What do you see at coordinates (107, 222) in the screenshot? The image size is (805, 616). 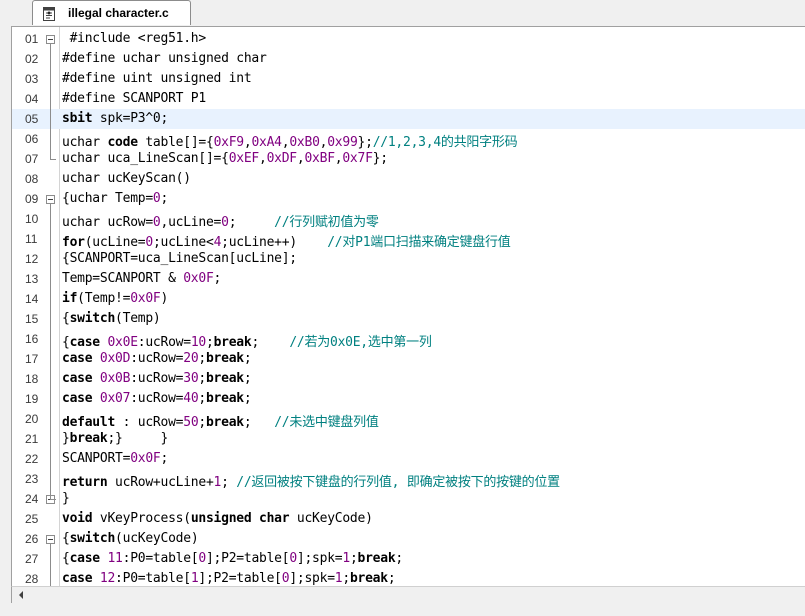 I see `code-token: uchar ucRow=` at bounding box center [107, 222].